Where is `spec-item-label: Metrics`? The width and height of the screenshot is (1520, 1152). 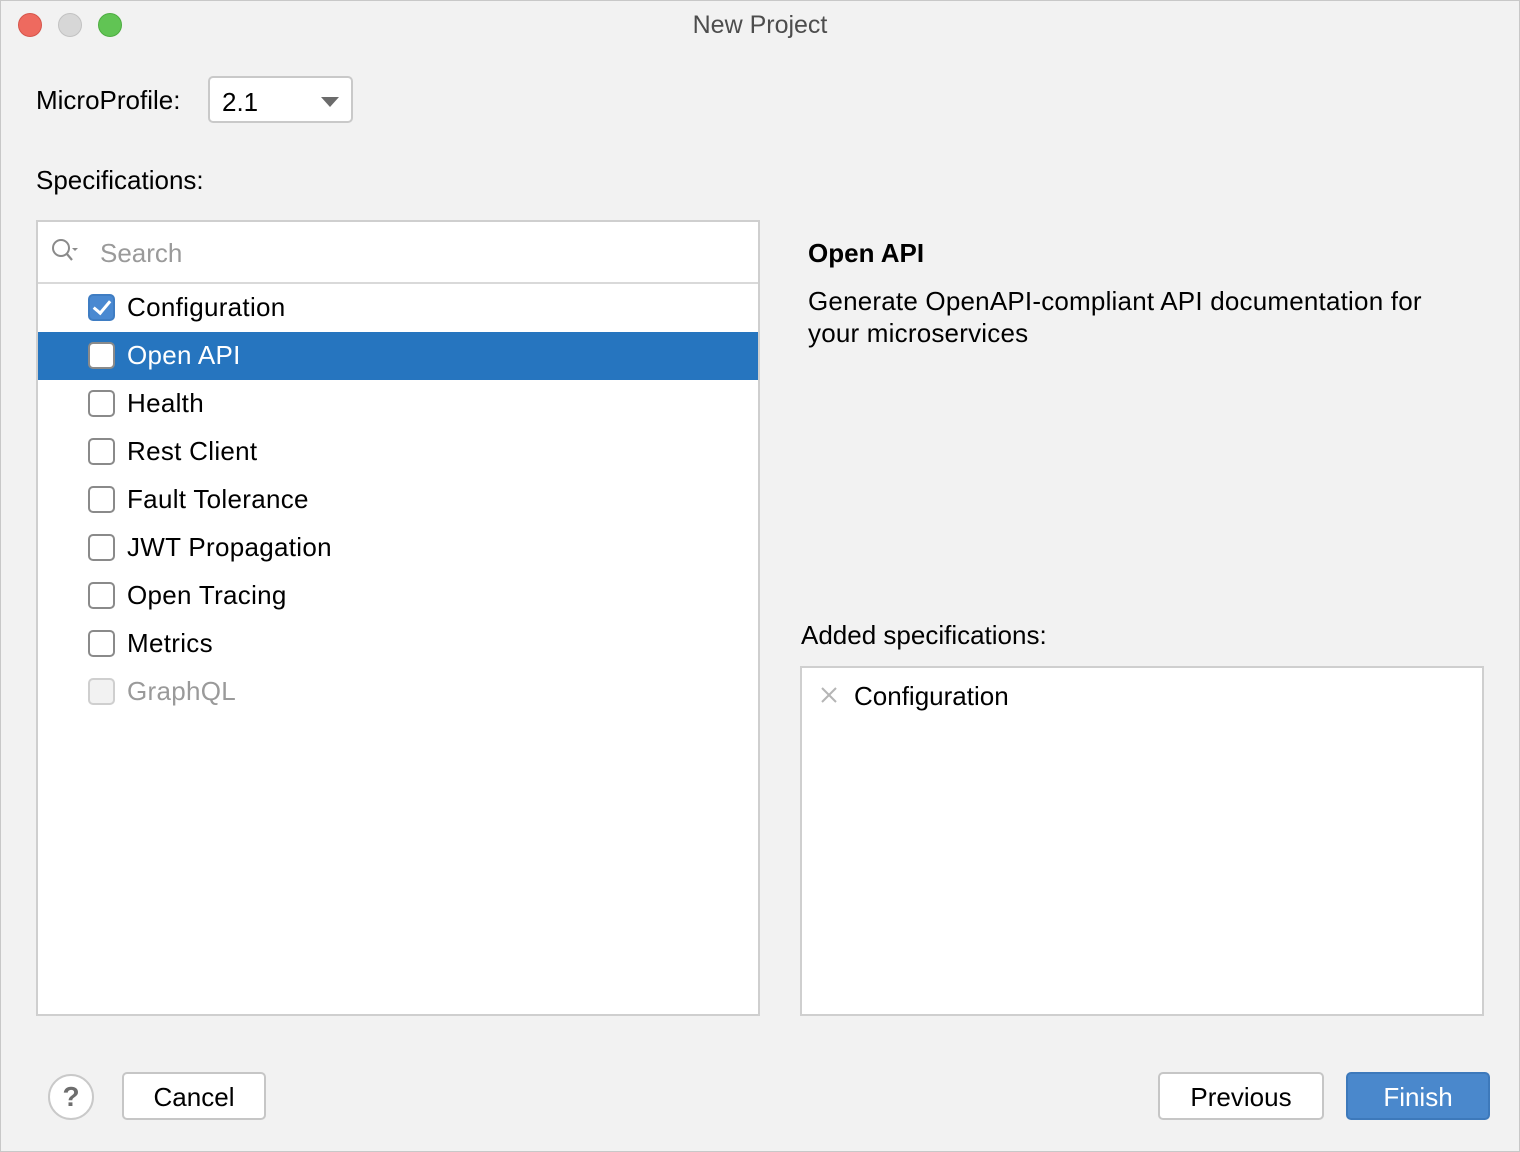
spec-item-label: Metrics is located at coordinates (170, 643).